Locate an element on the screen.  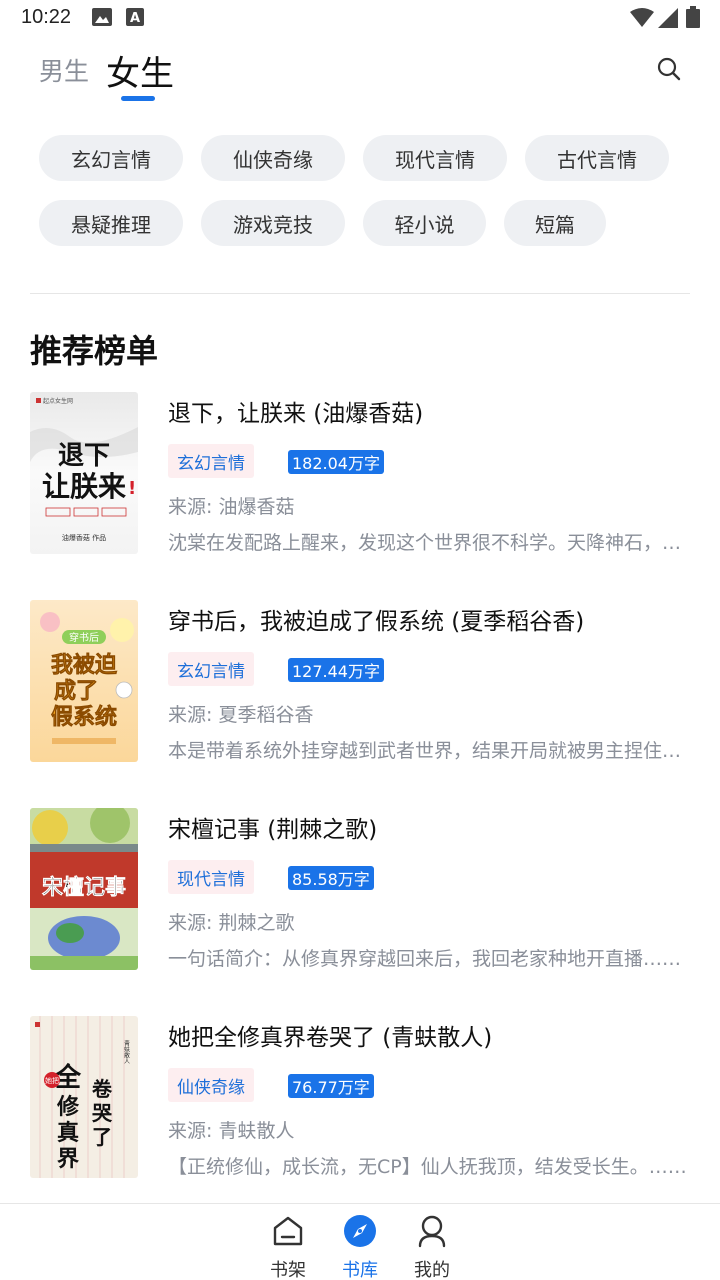
svg-text: 界 is located at coordinates (68, 1159).